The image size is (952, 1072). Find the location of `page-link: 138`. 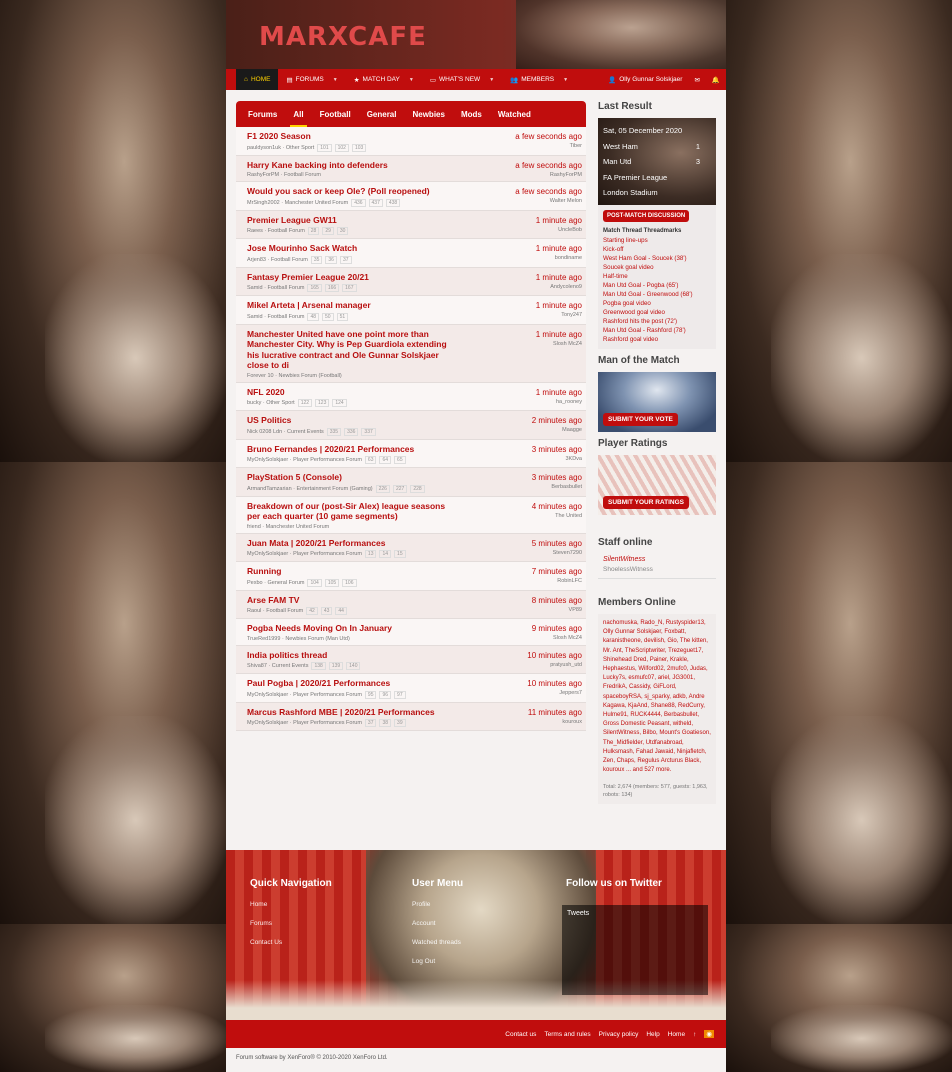

page-link: 138 is located at coordinates (318, 666).